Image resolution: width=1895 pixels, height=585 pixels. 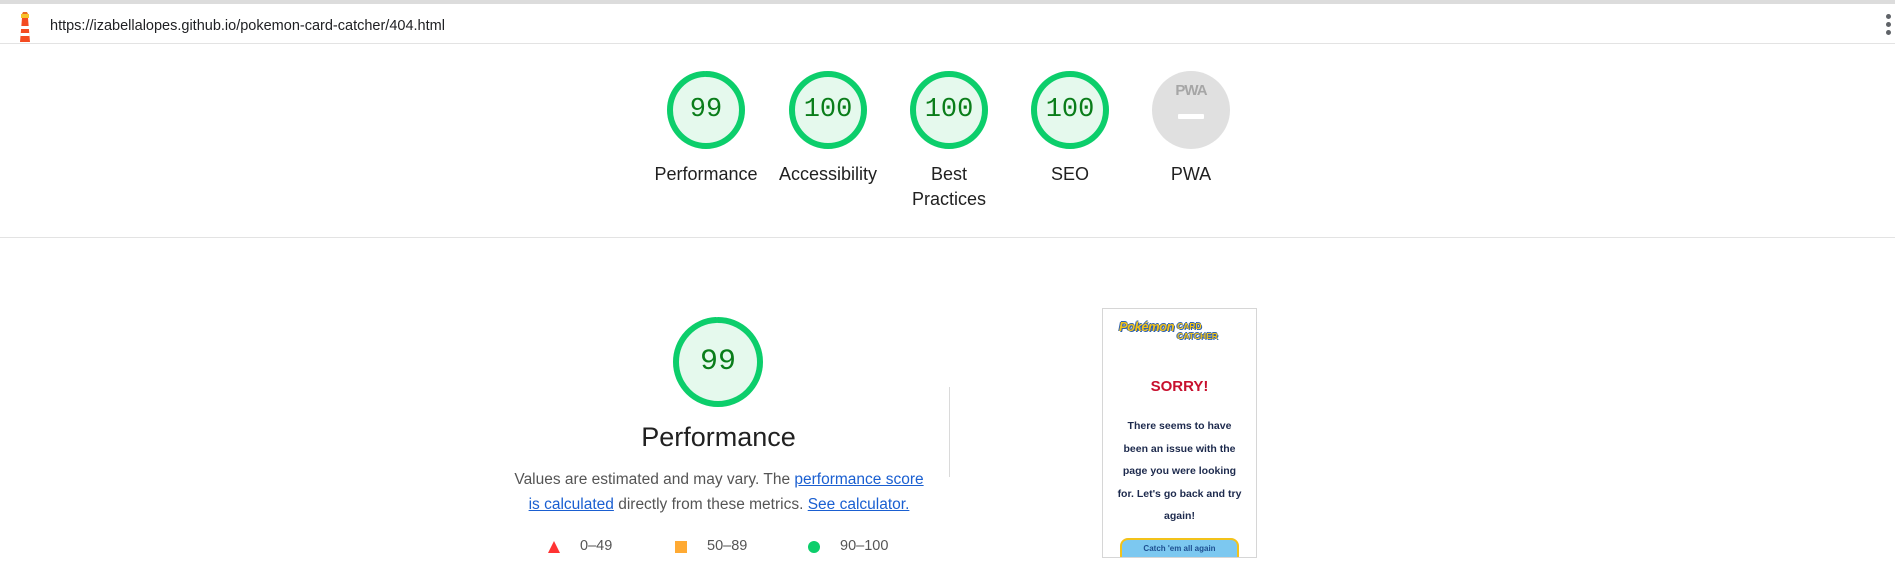 I want to click on gauge-label: Performance, so click(x=706, y=174).